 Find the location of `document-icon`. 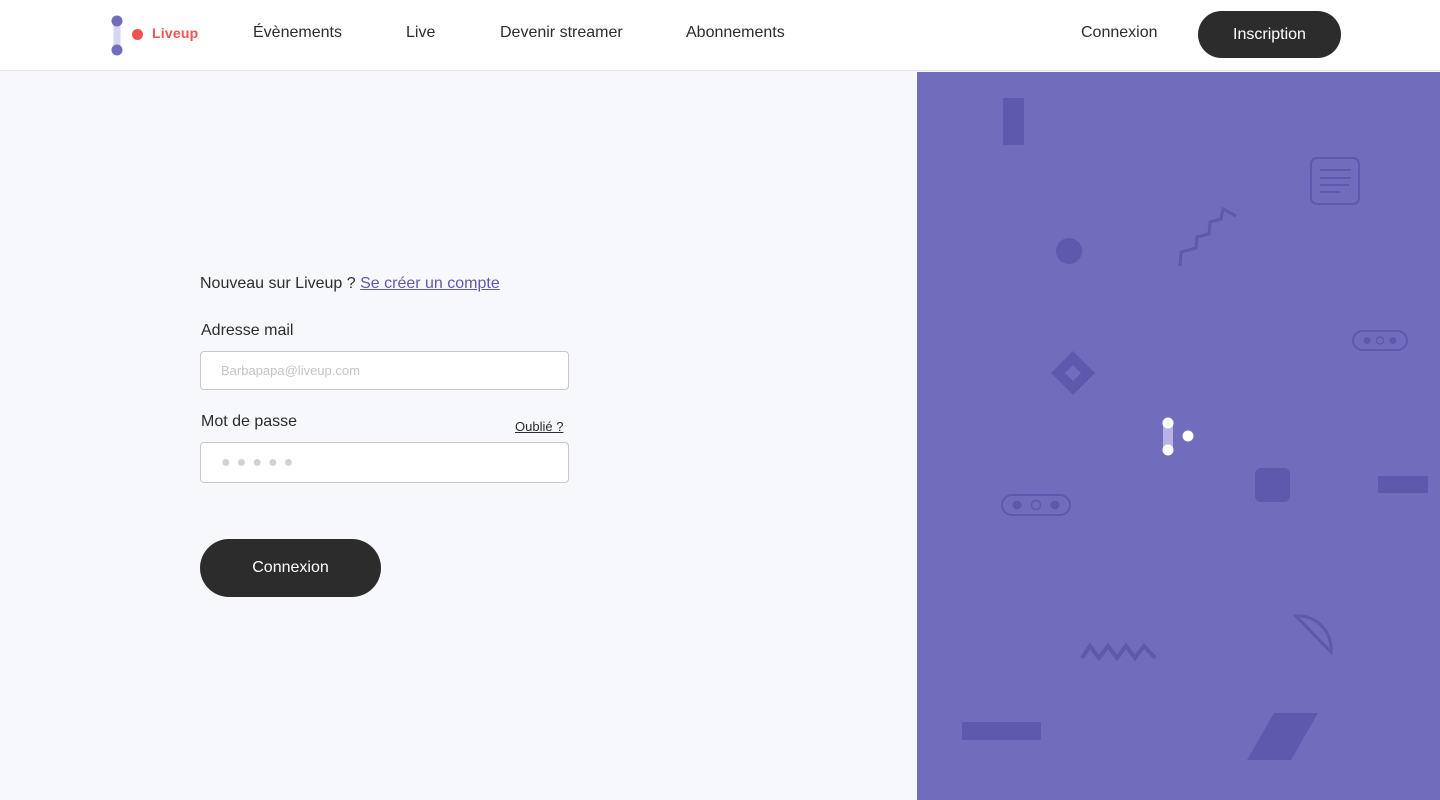

document-icon is located at coordinates (1335, 181).